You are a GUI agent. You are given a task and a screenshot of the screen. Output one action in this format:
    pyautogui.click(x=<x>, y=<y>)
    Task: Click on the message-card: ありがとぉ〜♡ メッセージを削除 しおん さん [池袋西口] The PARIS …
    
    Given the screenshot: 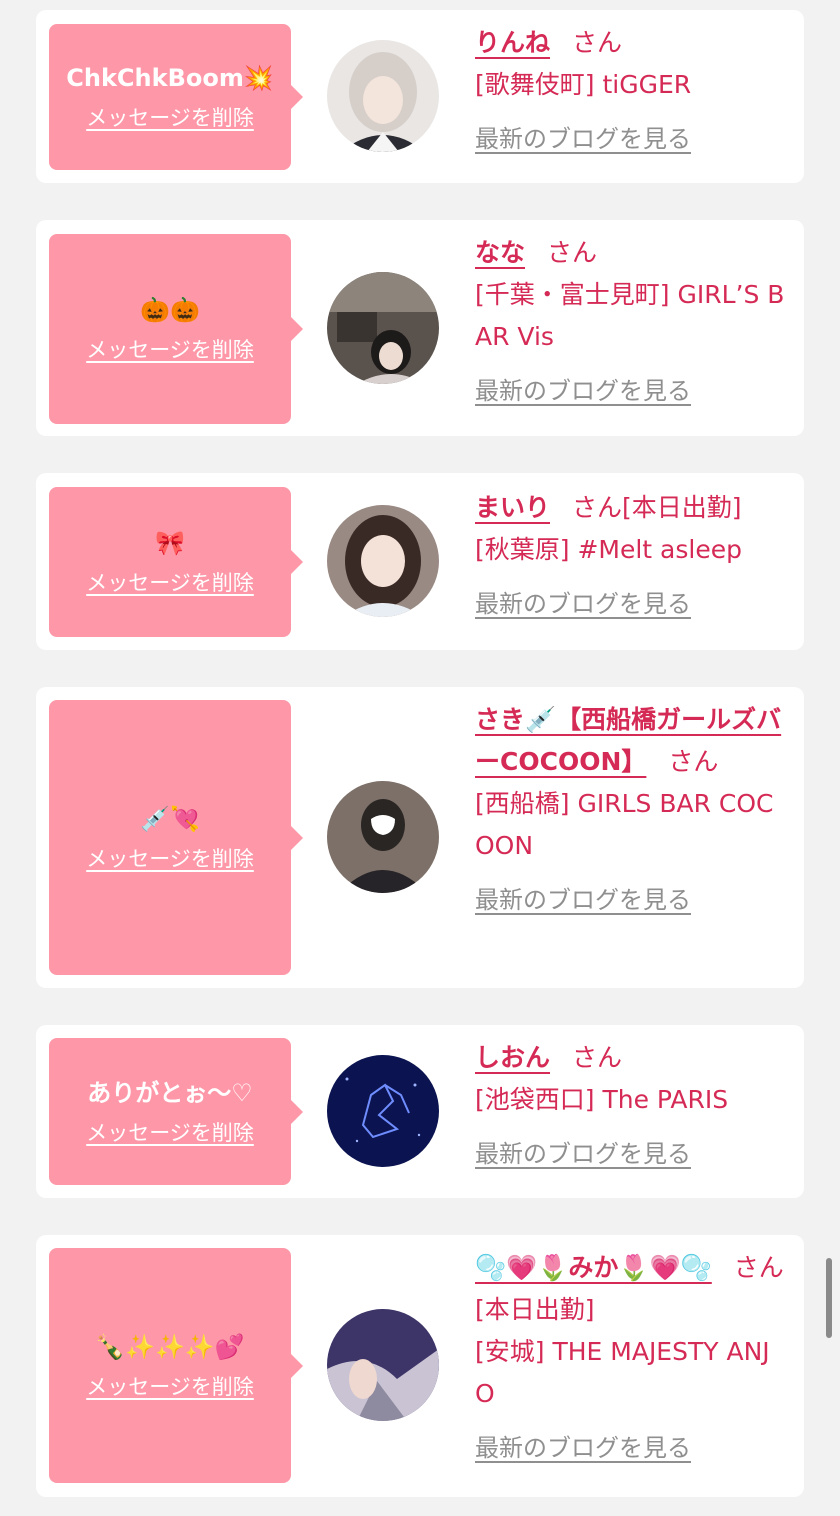 What is the action you would take?
    pyautogui.click(x=420, y=1111)
    